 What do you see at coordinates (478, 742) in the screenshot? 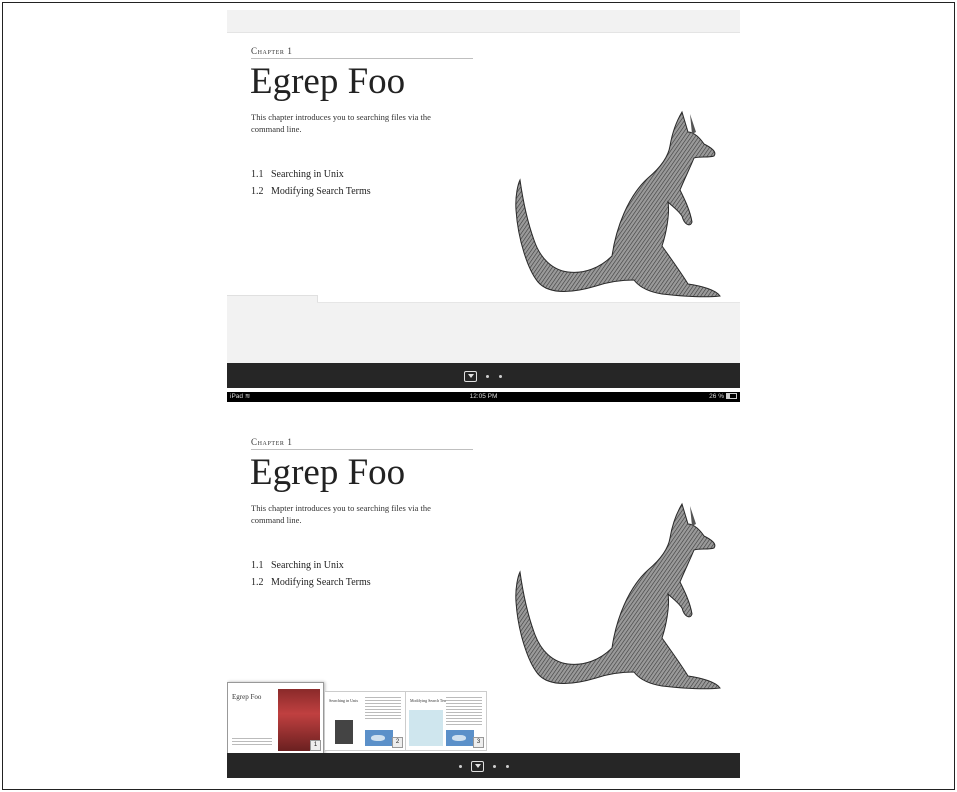
I see `page-number-badge: 3` at bounding box center [478, 742].